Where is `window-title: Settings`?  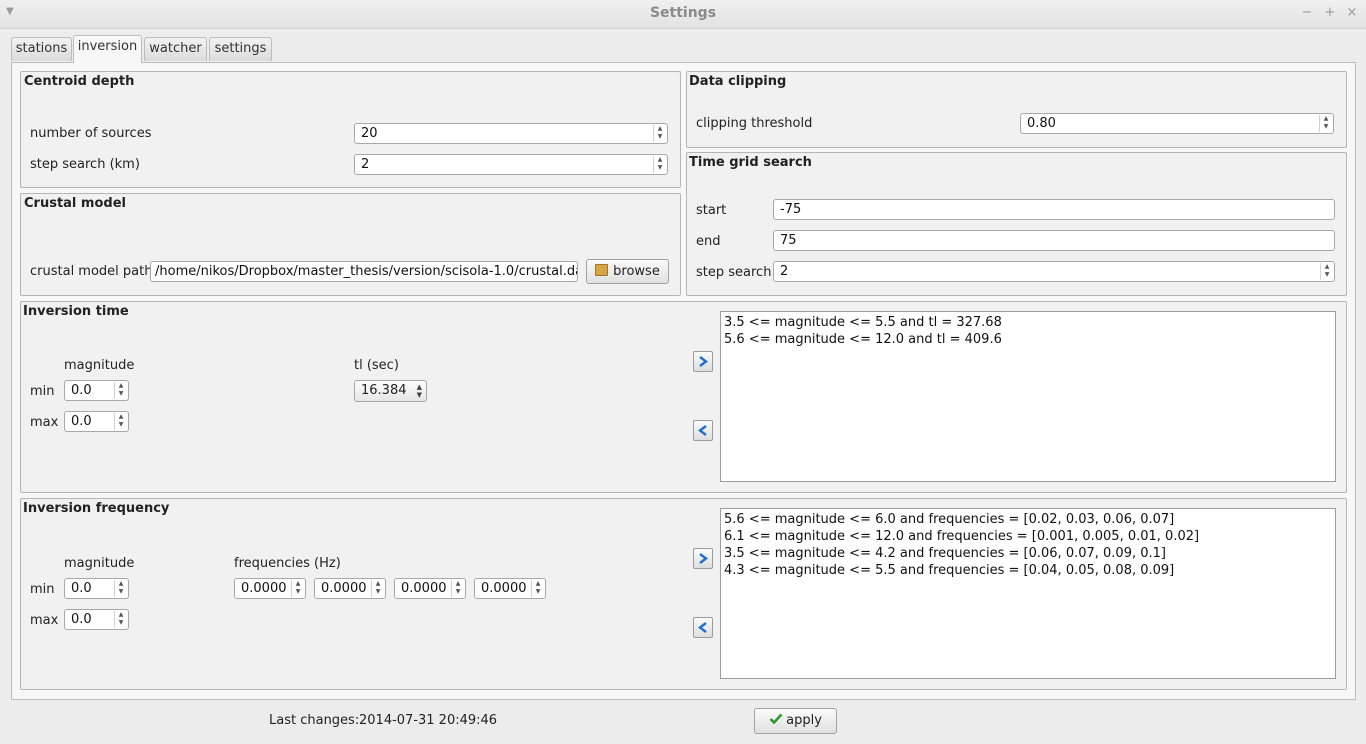
window-title: Settings is located at coordinates (683, 13).